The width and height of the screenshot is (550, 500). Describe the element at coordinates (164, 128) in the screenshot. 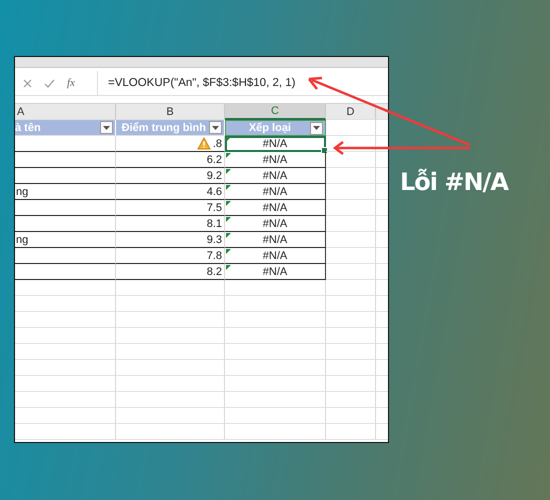

I see `header-label: Điểm trung bình` at that location.